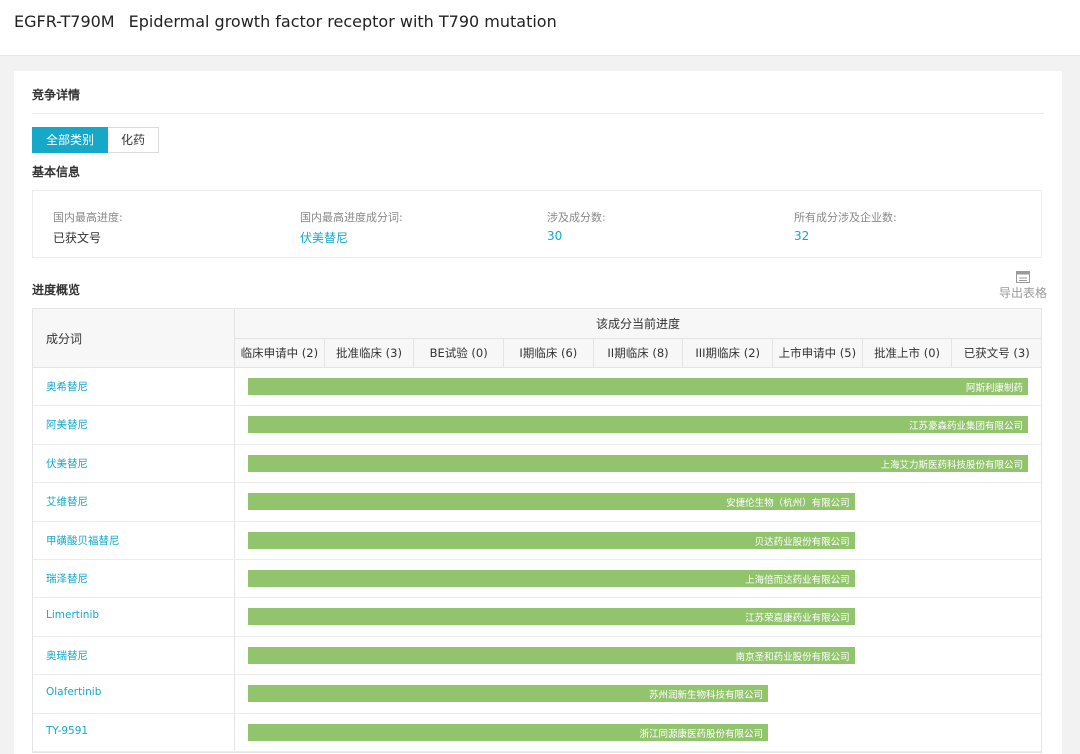 This screenshot has width=1080, height=754. Describe the element at coordinates (67, 424) in the screenshot. I see `ingredient-link: 阿美替尼` at that location.